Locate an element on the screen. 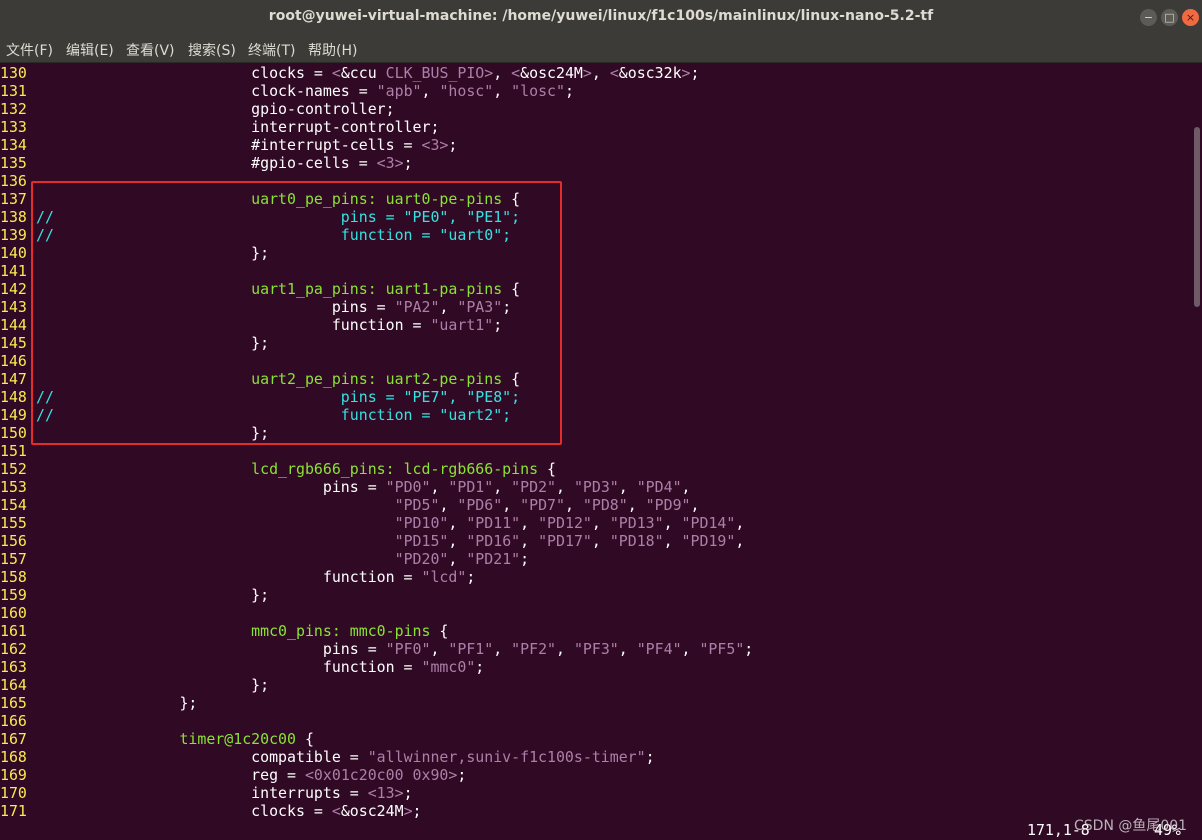 The image size is (1202, 840). code-token: #gpio-cells = is located at coordinates (206, 163).